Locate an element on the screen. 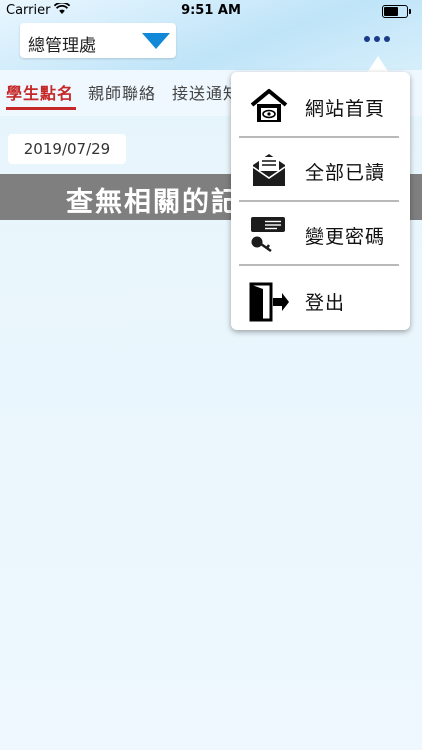 The image size is (422, 750). tab-pickup: 接送通知 is located at coordinates (206, 92).